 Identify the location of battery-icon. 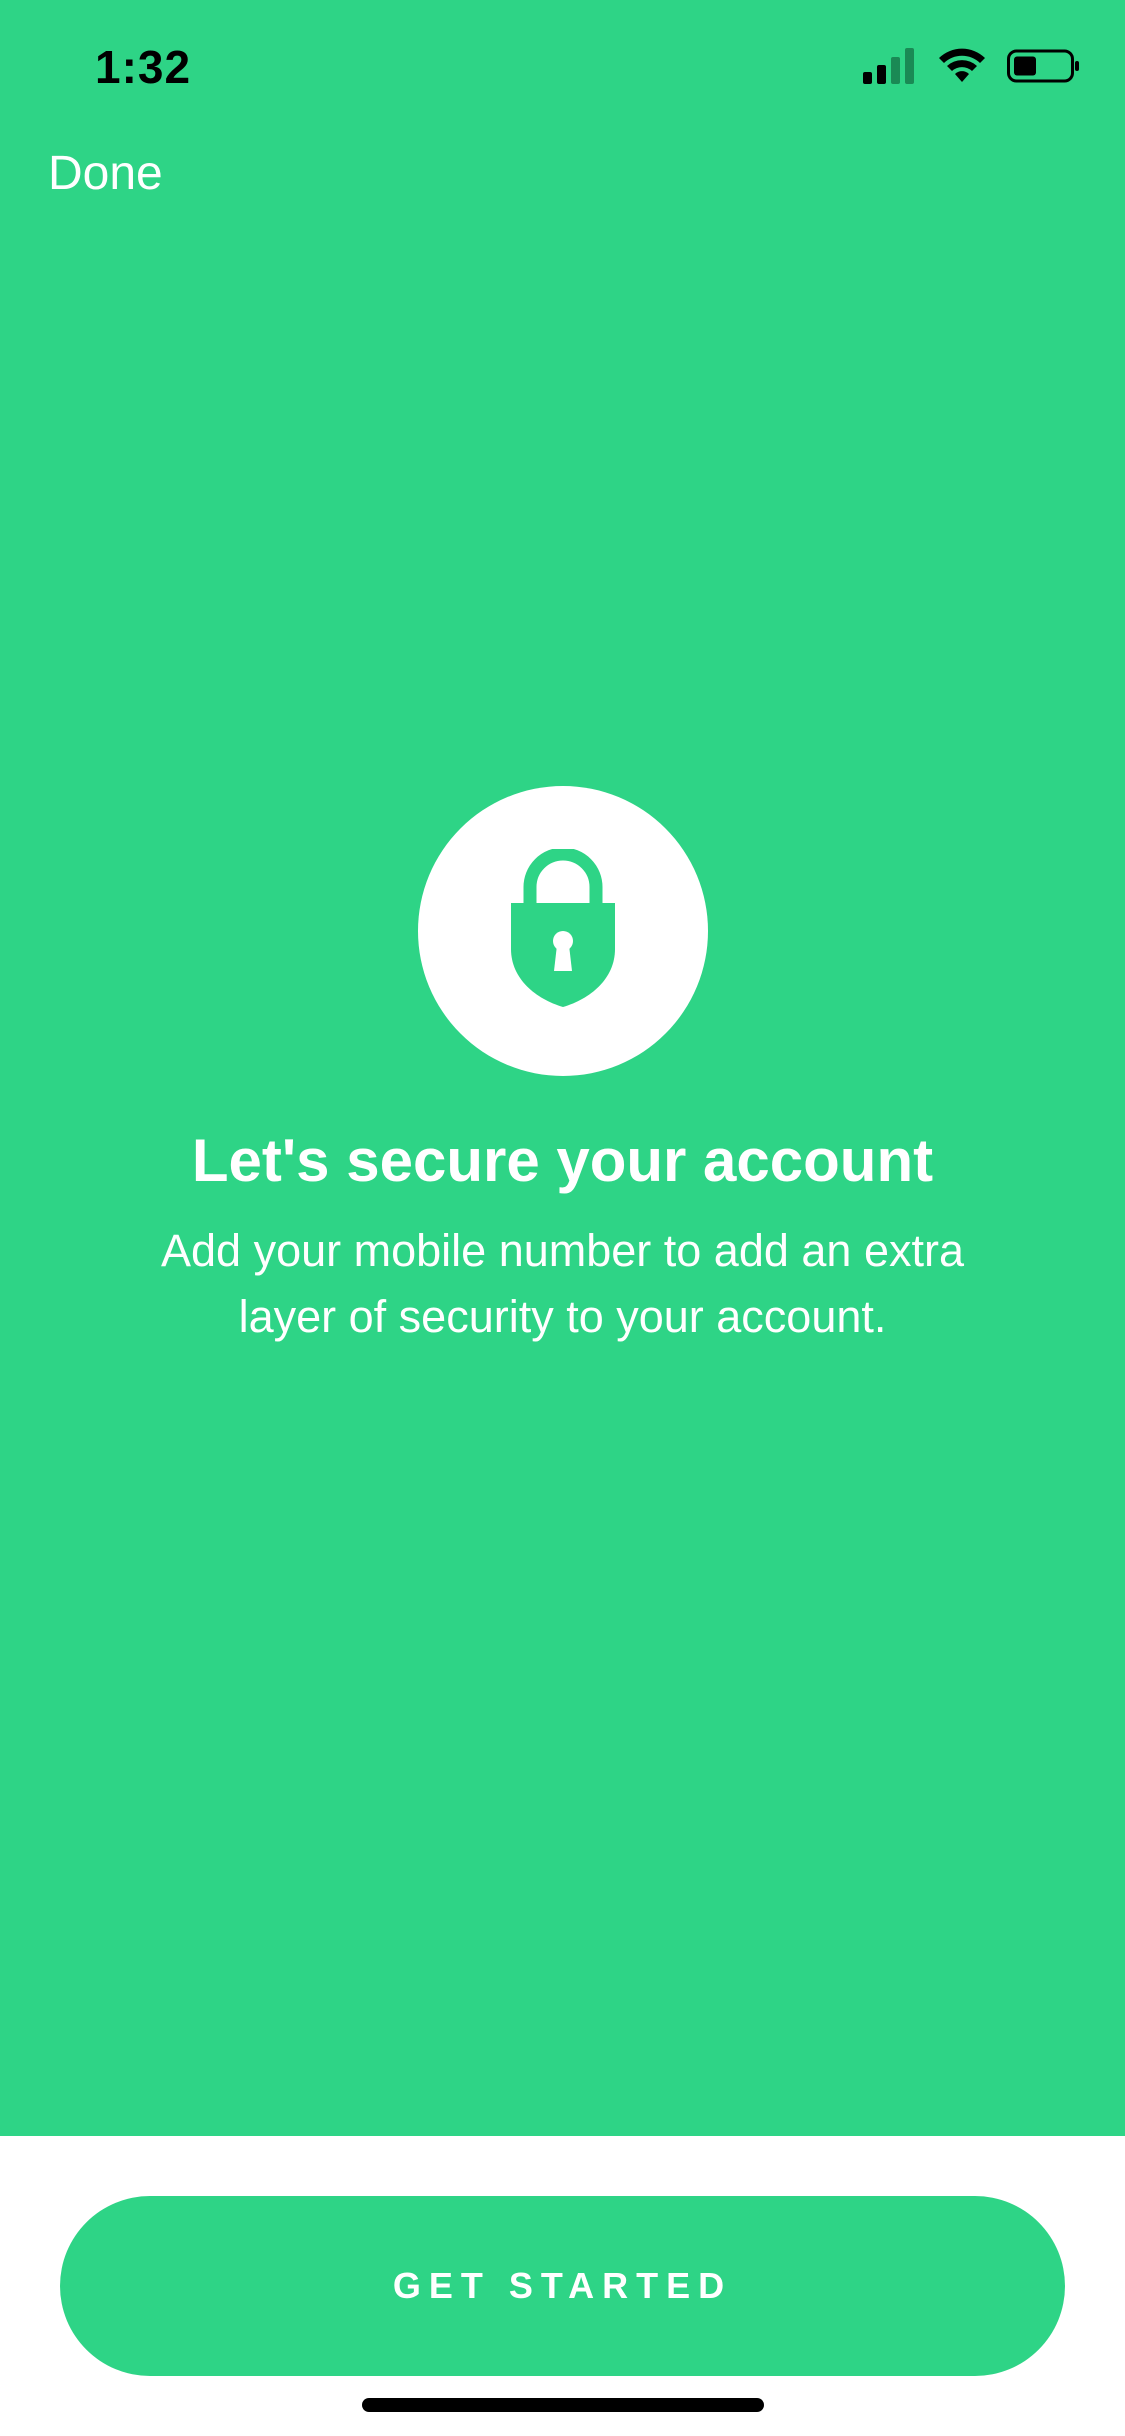
(1044, 68).